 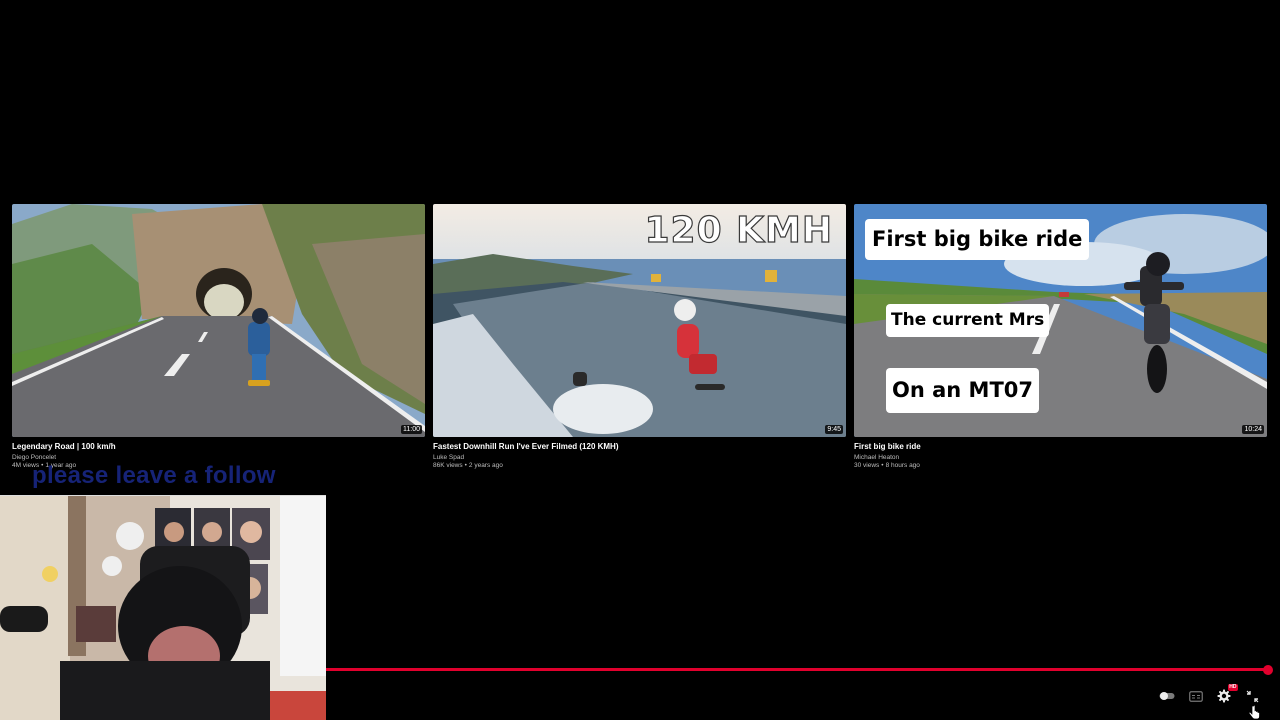 I want to click on video-duration: 11:00, so click(x=411, y=429).